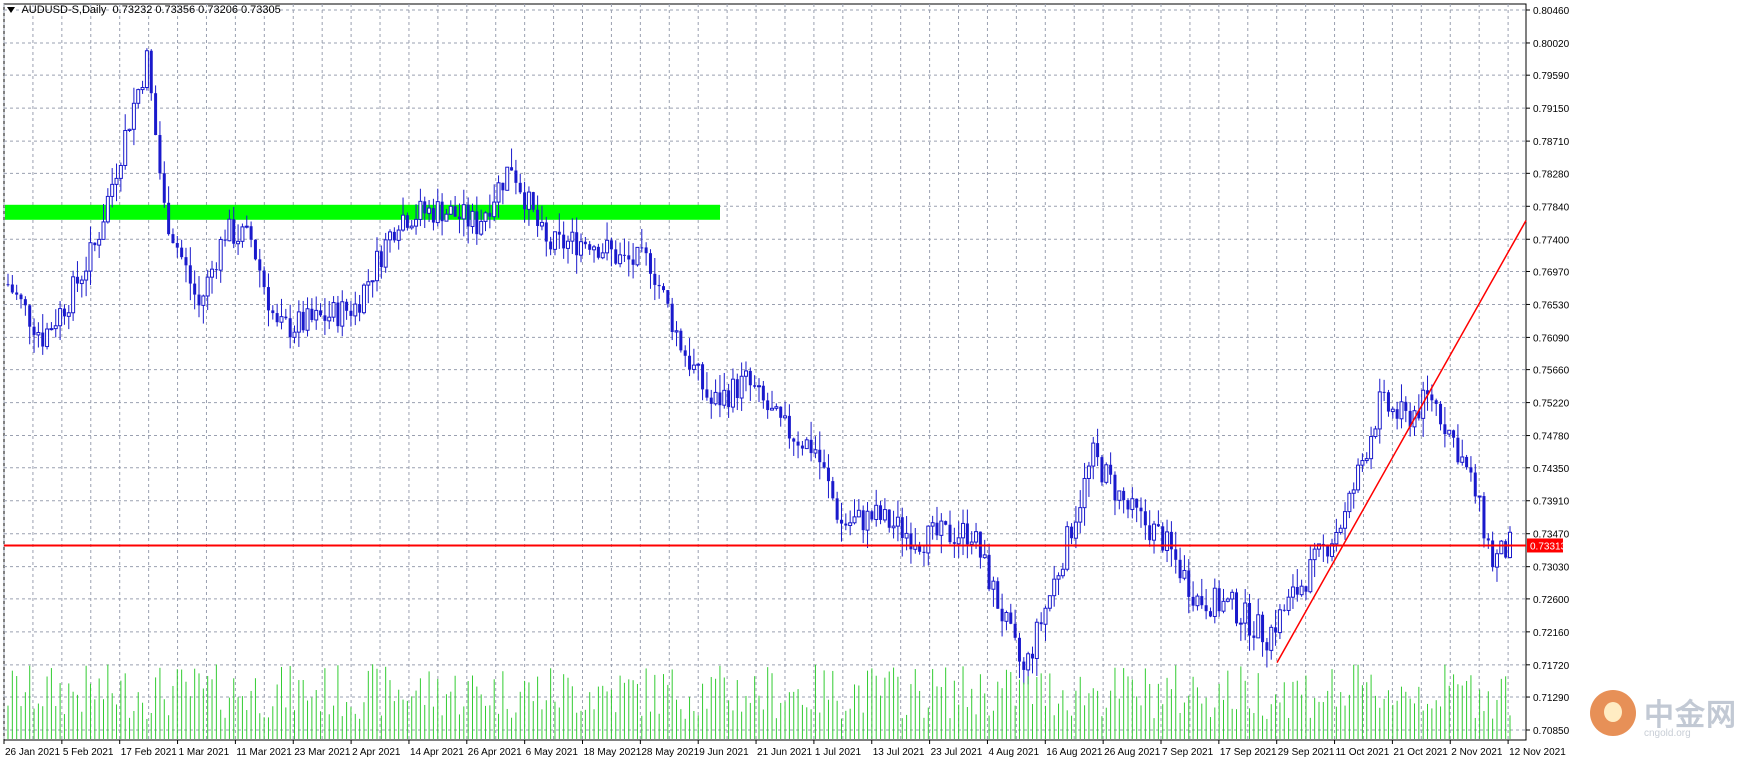 Image resolution: width=1742 pixels, height=763 pixels. I want to click on watermark-logo-icon, so click(1613, 713).